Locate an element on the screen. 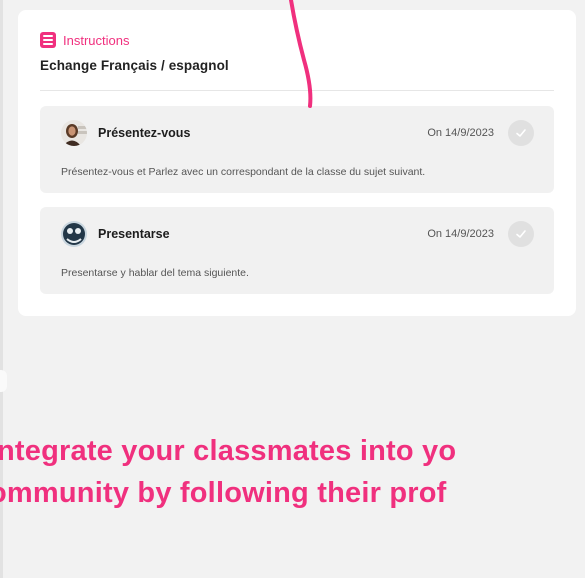  task-header: Présentez-vous On 14/9/2023 is located at coordinates (297, 133).